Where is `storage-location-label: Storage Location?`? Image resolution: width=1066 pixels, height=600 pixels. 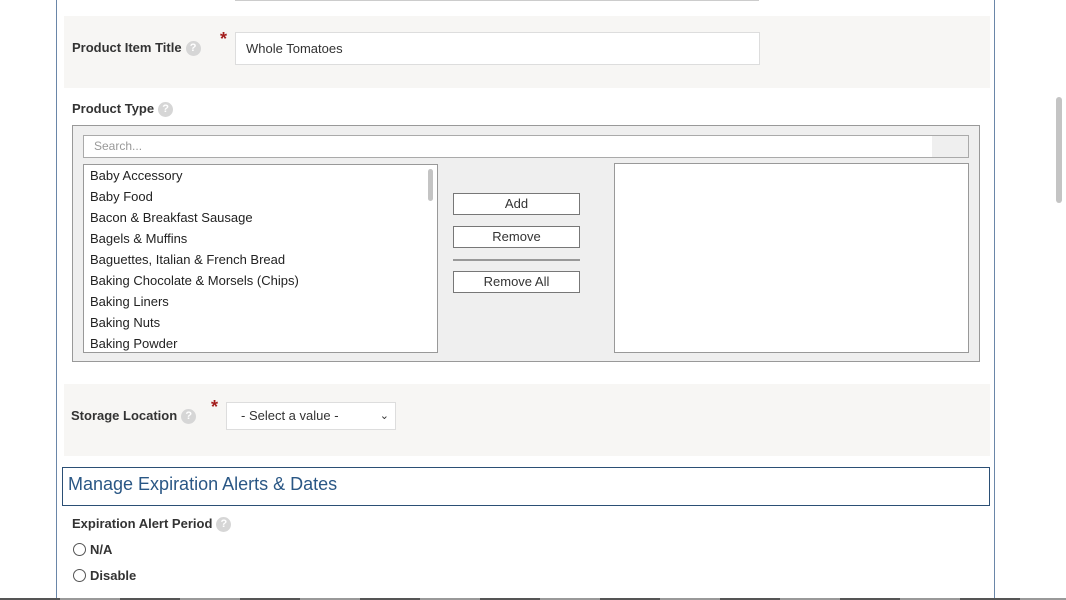
storage-location-label: Storage Location? is located at coordinates (134, 416).